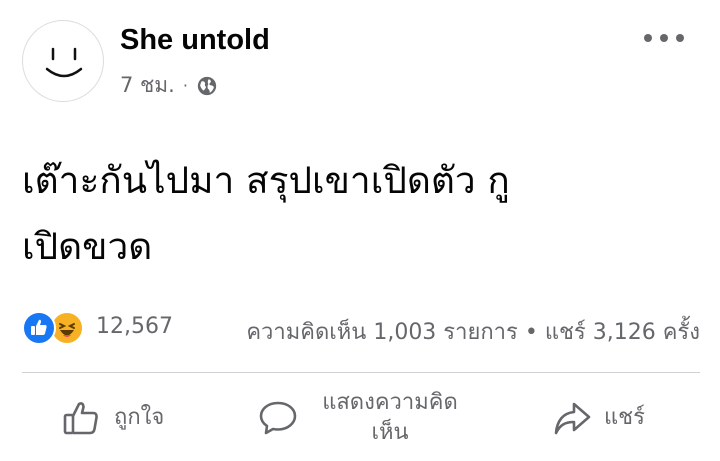 The image size is (720, 461). I want to click on comment-bubble-icon, so click(278, 418).